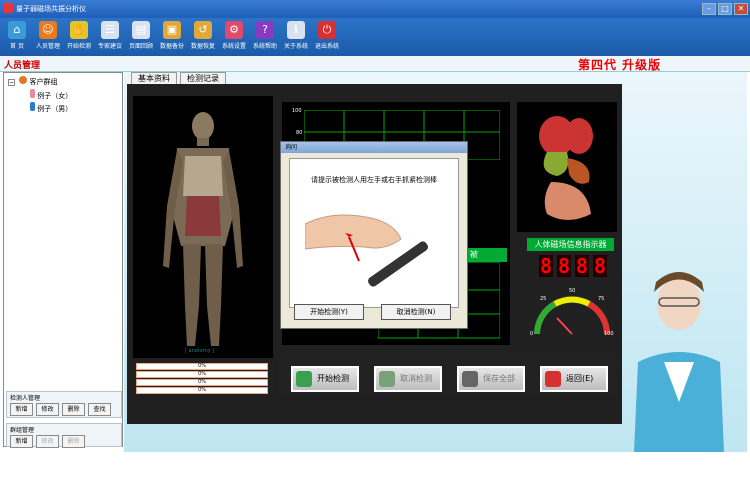  What do you see at coordinates (470, 379) in the screenshot?
I see `save-icon` at bounding box center [470, 379].